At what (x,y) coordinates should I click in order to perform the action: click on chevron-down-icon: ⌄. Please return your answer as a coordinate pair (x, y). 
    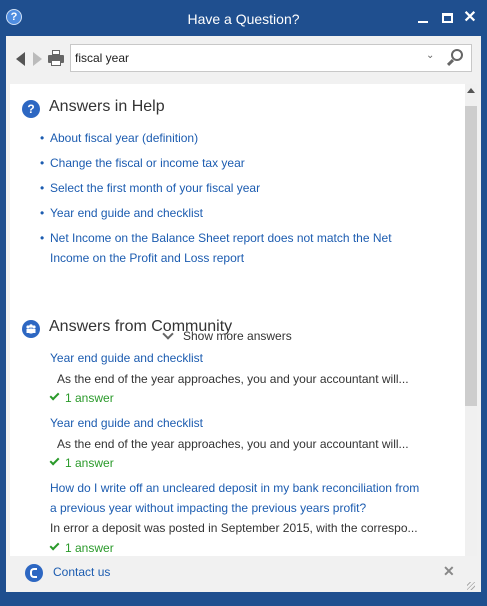
    Looking at the image, I should click on (430, 55).